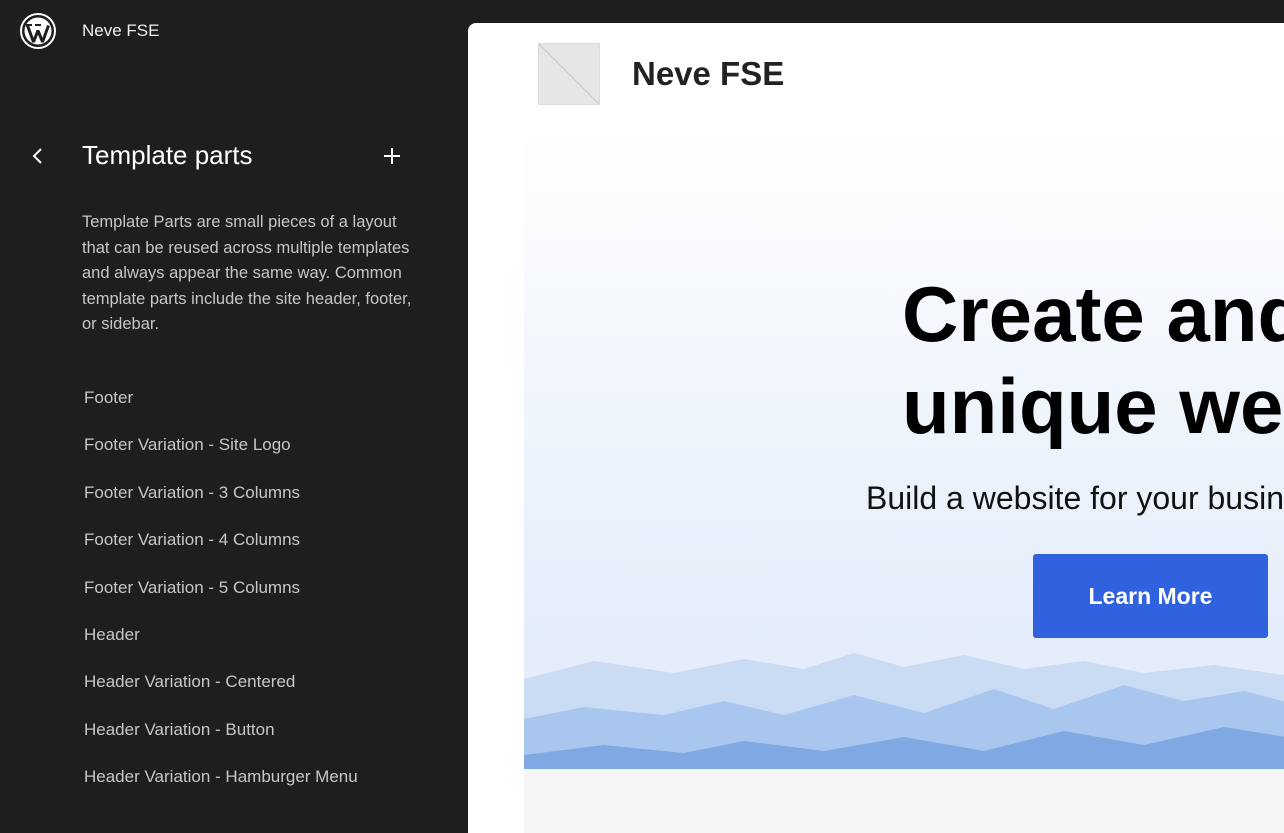  Describe the element at coordinates (1093, 360) in the screenshot. I see `hero-heading: Create andunique web` at that location.